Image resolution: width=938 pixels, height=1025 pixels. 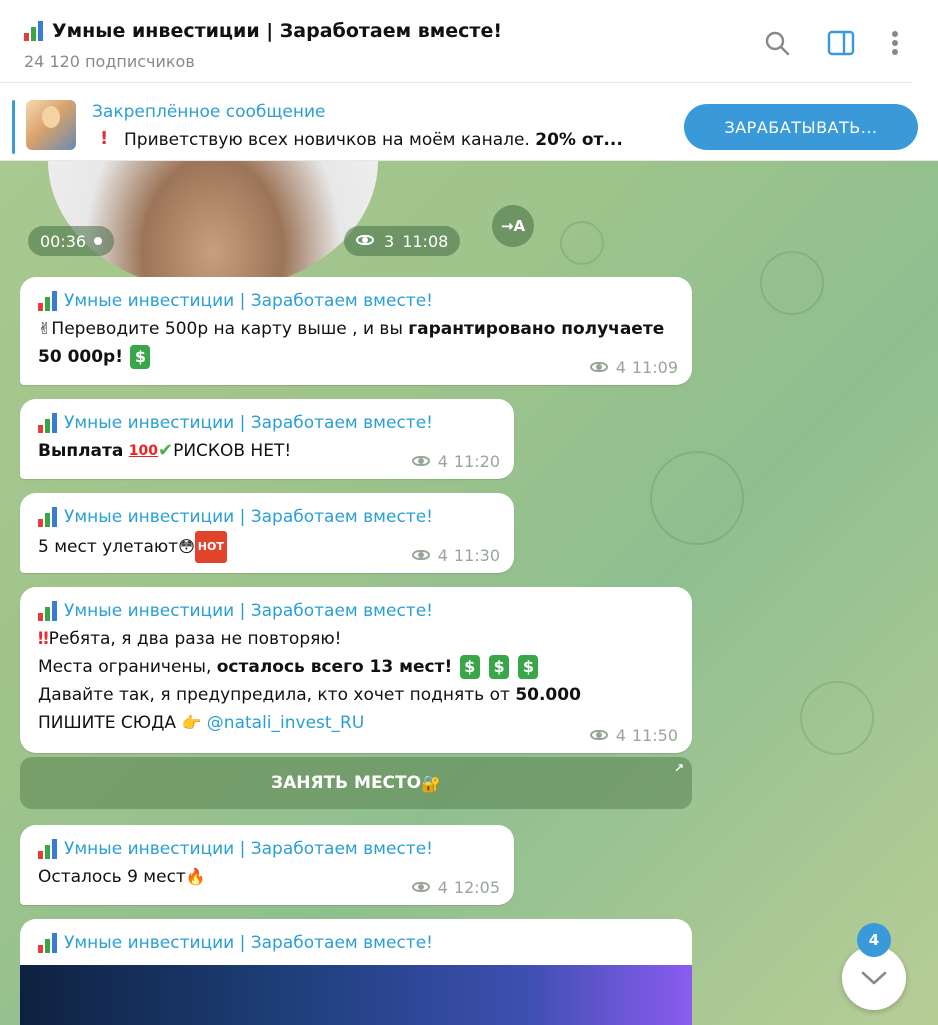 What do you see at coordinates (186, 546) in the screenshot?
I see `flushed-face-icon: 😳` at bounding box center [186, 546].